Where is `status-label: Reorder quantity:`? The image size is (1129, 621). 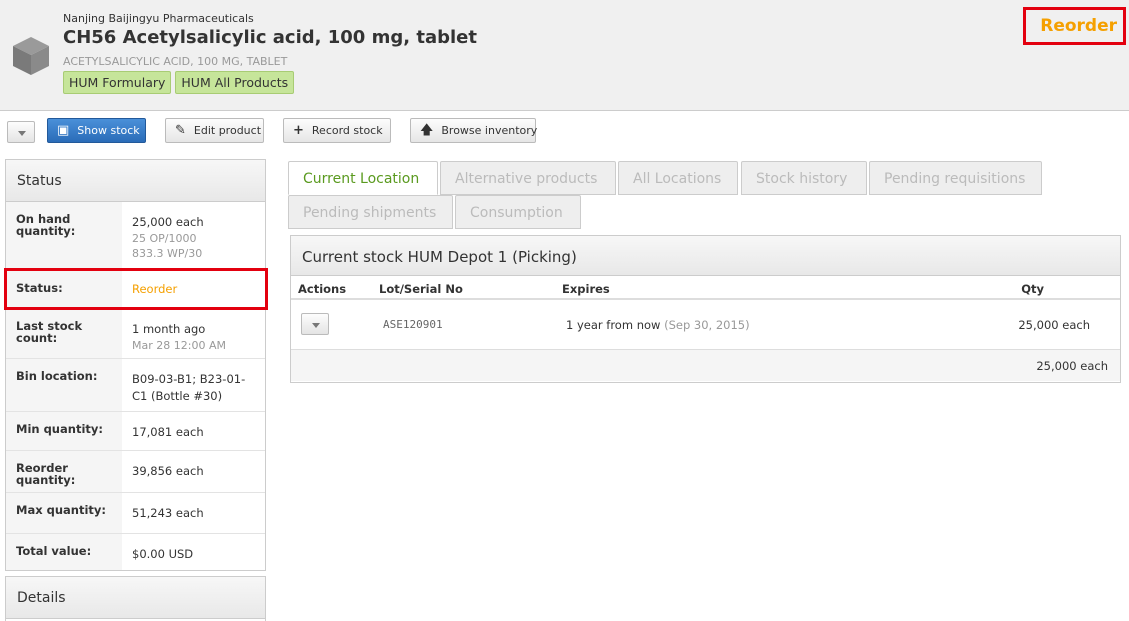
status-label: Reorder quantity: is located at coordinates (64, 471).